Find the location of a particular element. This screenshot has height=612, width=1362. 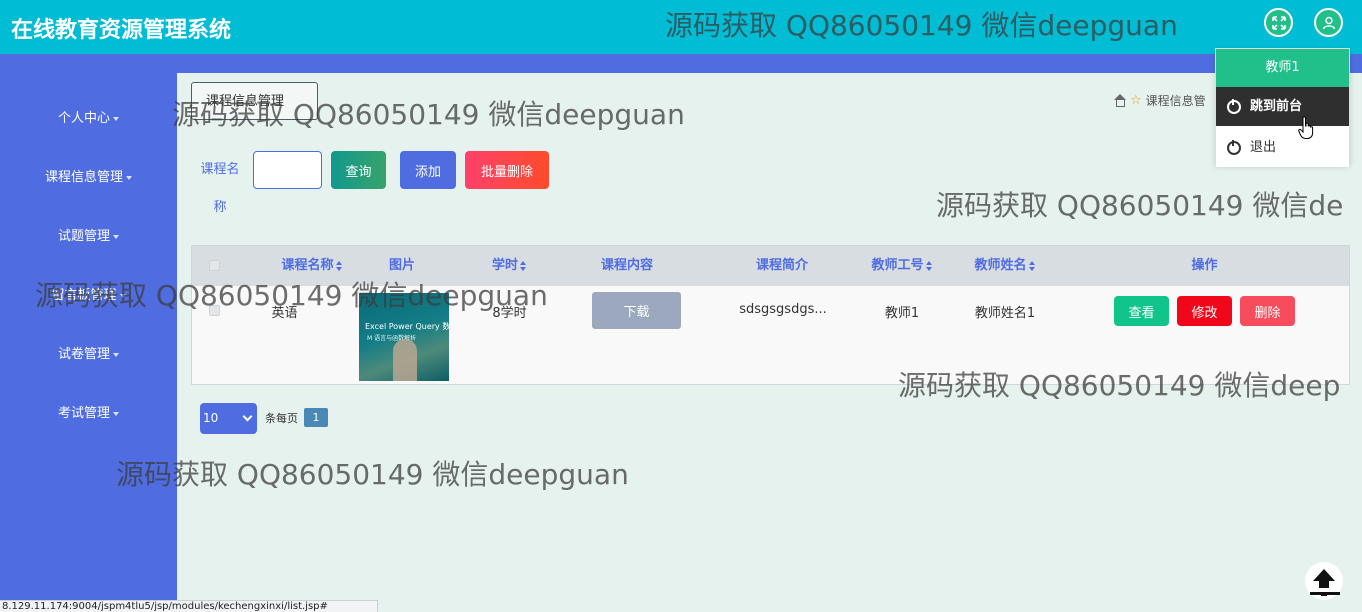

table-header: 课程名称 图片 学时 课程内容 课程简介 教师工号 教师姓名 操作 is located at coordinates (770, 266).